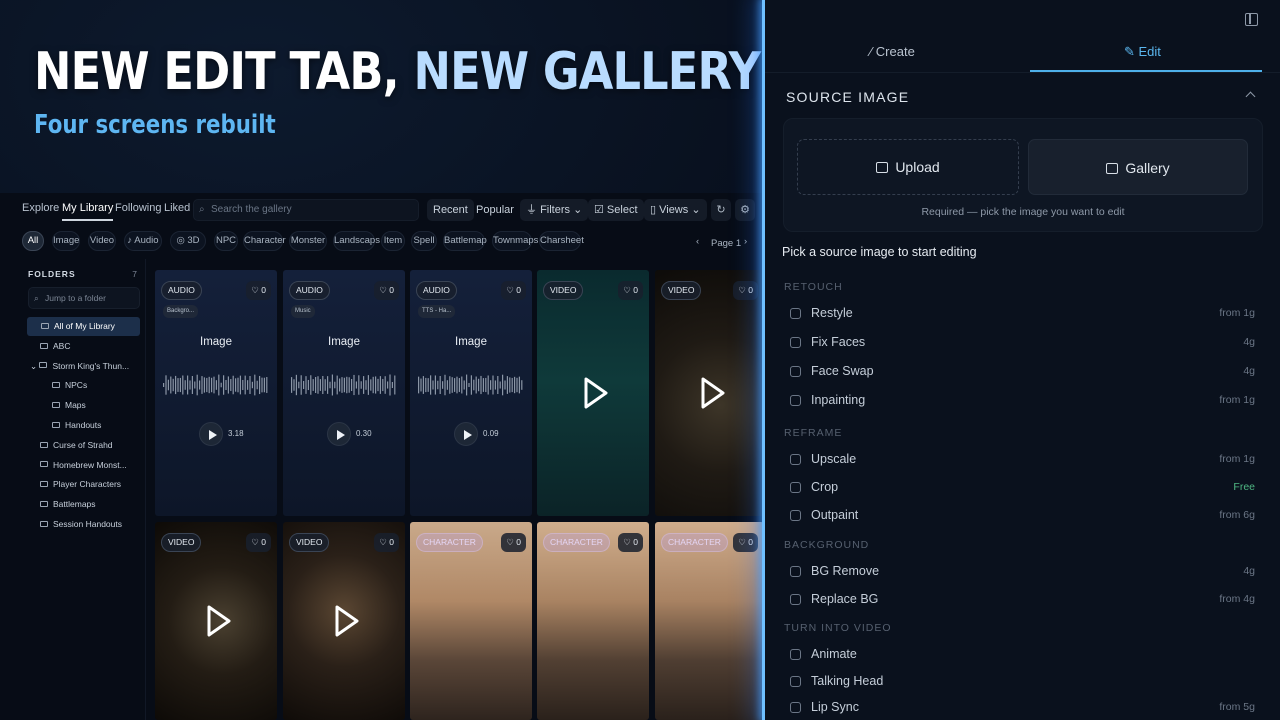 The width and height of the screenshot is (1280, 720). What do you see at coordinates (848, 97) in the screenshot?
I see `section-title: SOURCE IMAGE` at bounding box center [848, 97].